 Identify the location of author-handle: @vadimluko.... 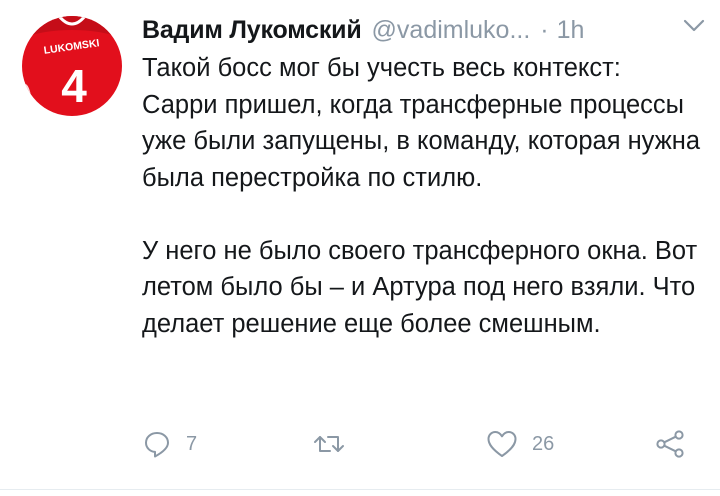
(451, 30).